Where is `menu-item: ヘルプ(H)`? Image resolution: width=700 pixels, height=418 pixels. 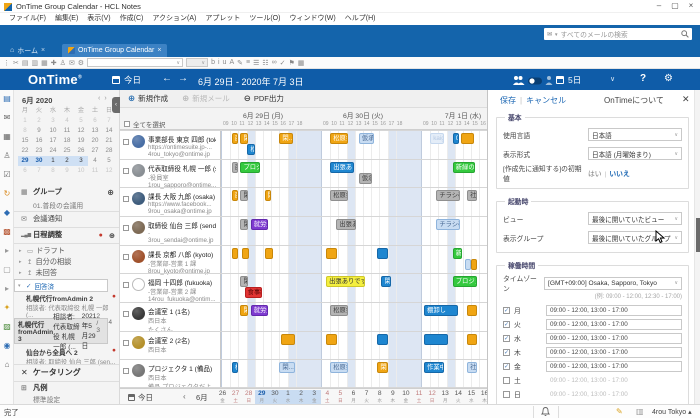
menu-item: ヘルプ(H) is located at coordinates (360, 19).